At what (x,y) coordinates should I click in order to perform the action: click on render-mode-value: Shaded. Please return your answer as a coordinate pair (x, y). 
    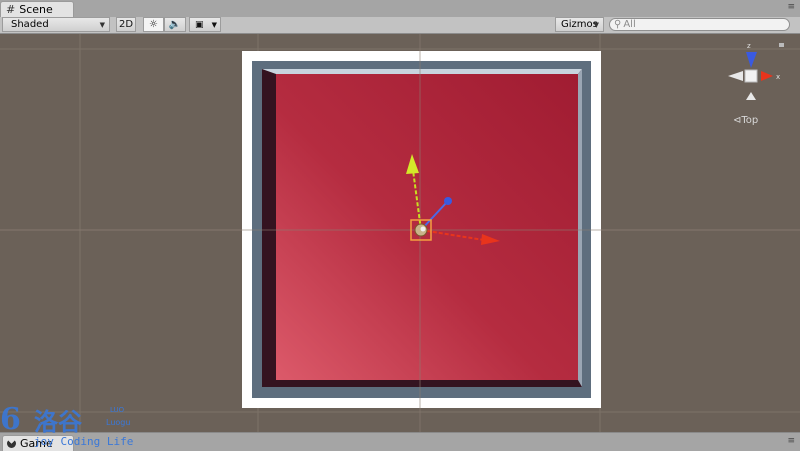
    Looking at the image, I should click on (30, 24).